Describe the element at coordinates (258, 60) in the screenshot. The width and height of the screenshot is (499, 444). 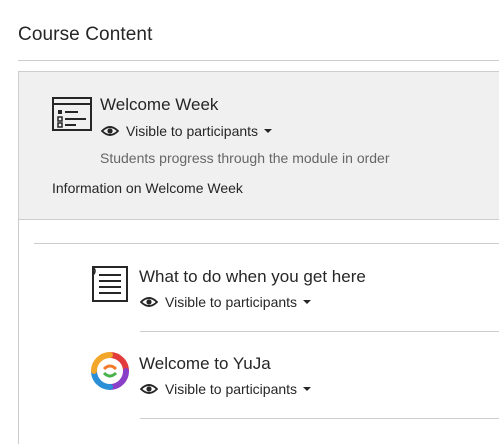
I see `heading-divider` at that location.